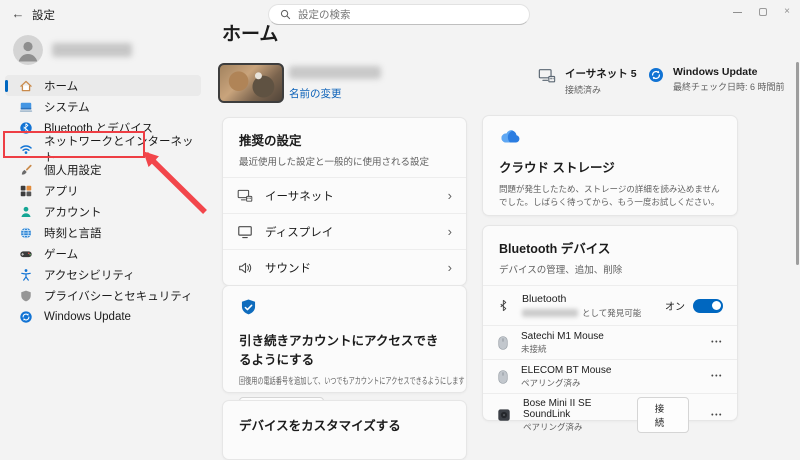 This screenshot has height=460, width=800. Describe the element at coordinates (610, 342) in the screenshot. I see `device-row-satechi: Satechi M1 Mouse 未接続 •••` at that location.